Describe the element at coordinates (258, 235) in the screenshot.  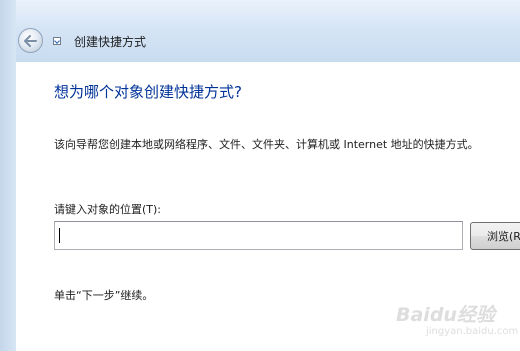
I see `location-input` at that location.